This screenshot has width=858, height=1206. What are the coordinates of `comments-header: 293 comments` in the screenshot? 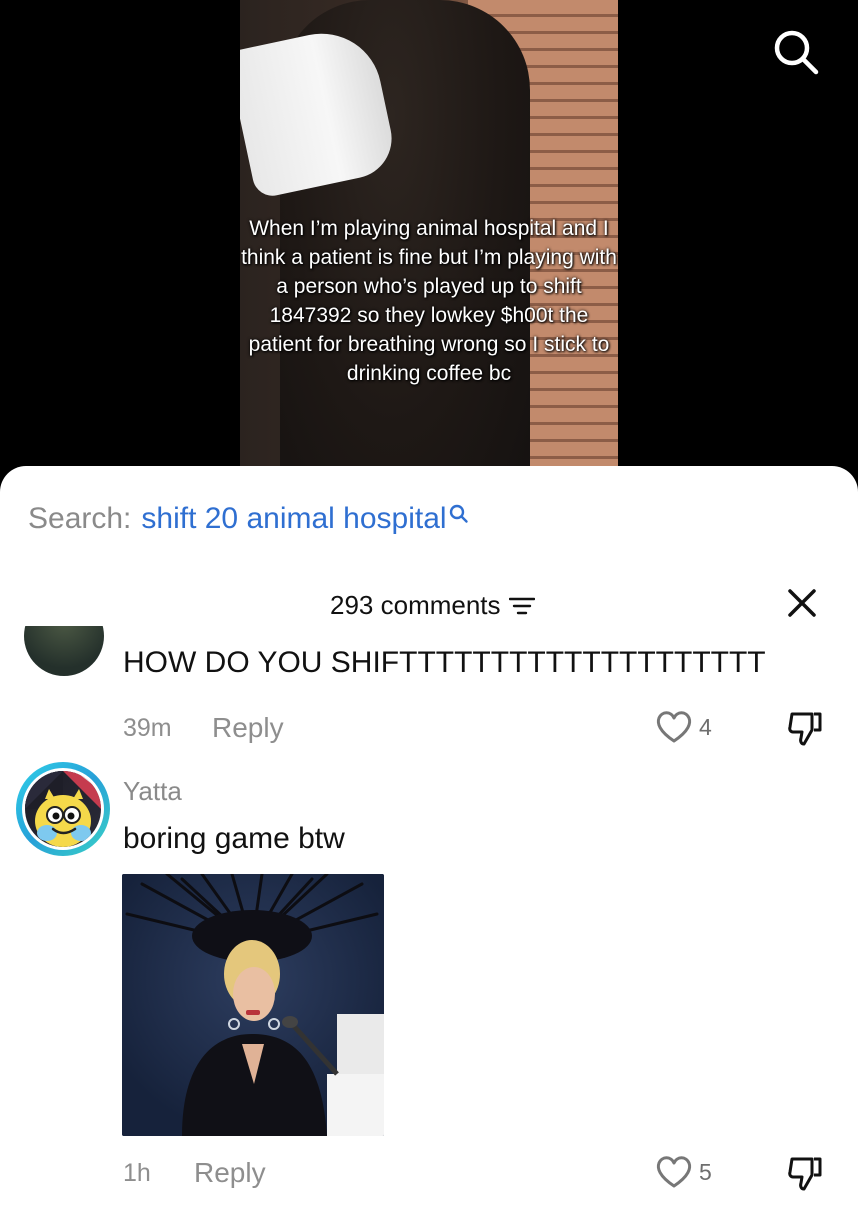 It's located at (429, 606).